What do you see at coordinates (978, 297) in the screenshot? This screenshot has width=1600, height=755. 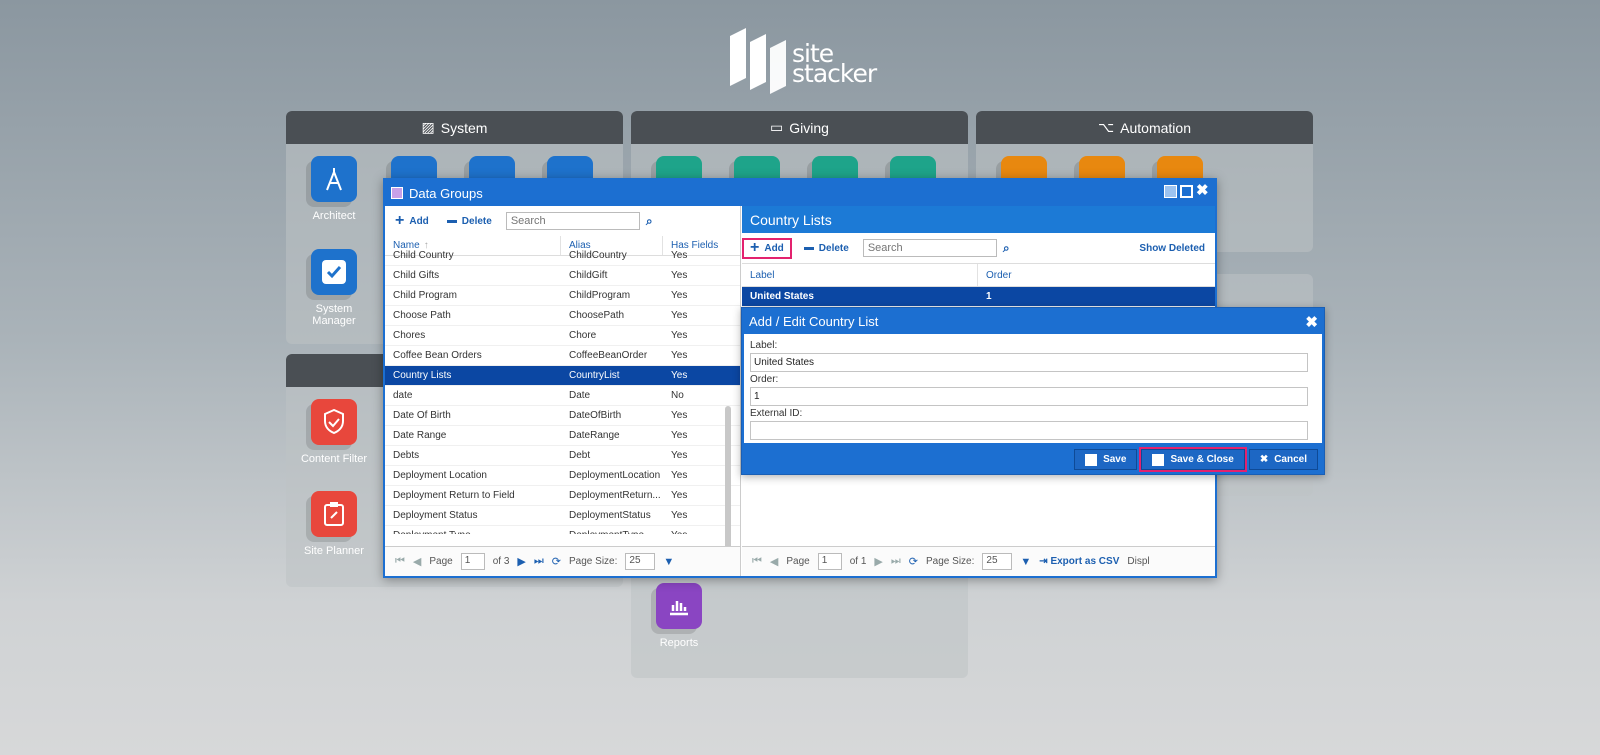 I see `table-row: United States 1` at bounding box center [978, 297].